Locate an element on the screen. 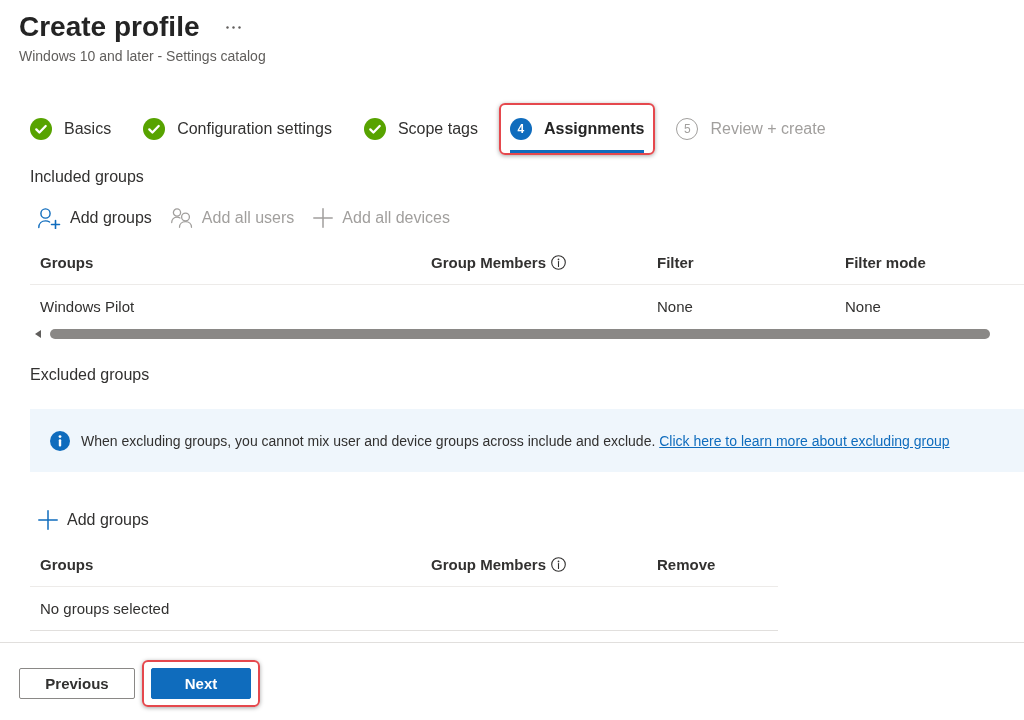 Image resolution: width=1024 pixels, height=720 pixels. learn-more-link: Click here to learn more about excluding group is located at coordinates (804, 440).